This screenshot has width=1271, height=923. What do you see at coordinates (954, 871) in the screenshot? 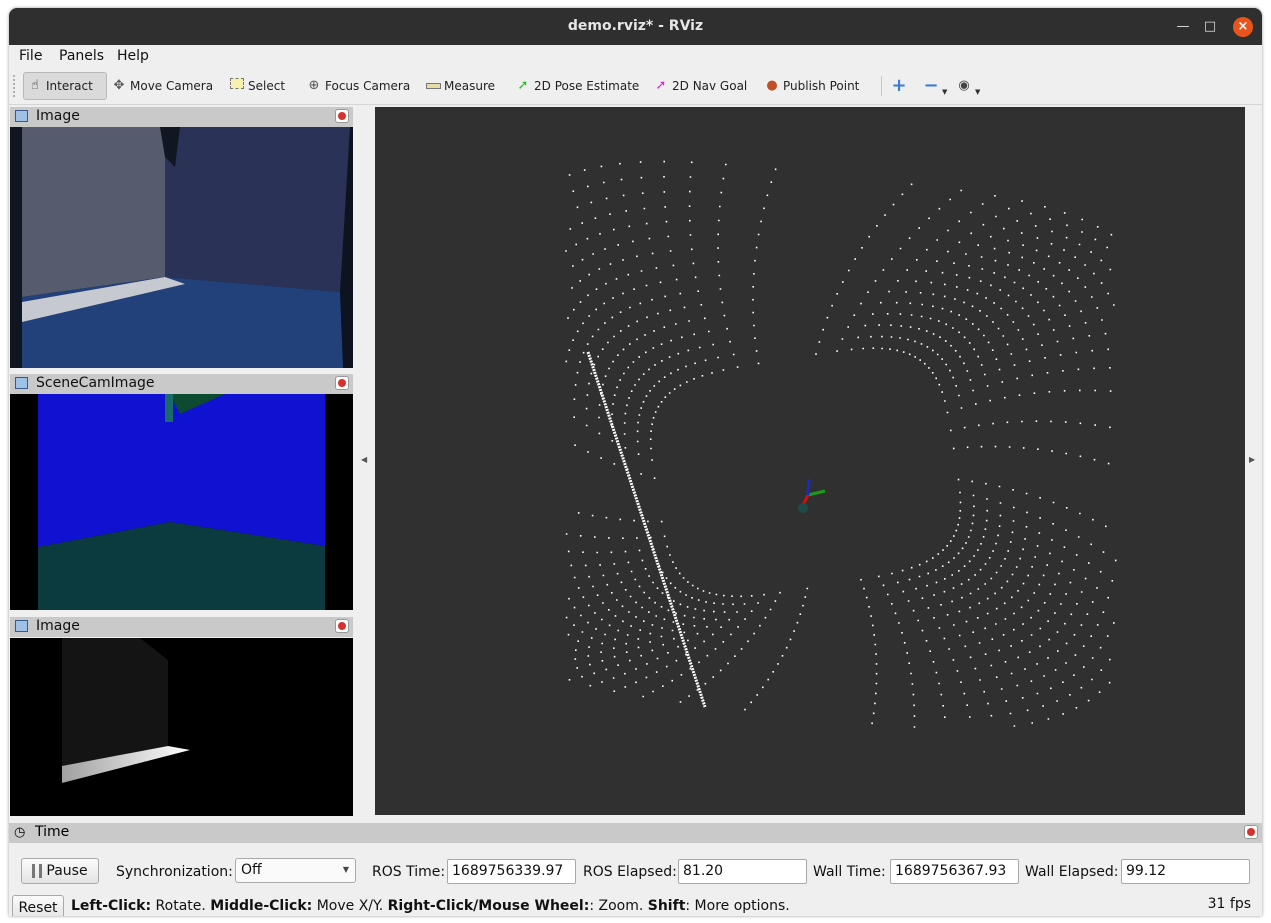
I see `wall-time-field: 1689756367.93` at bounding box center [954, 871].